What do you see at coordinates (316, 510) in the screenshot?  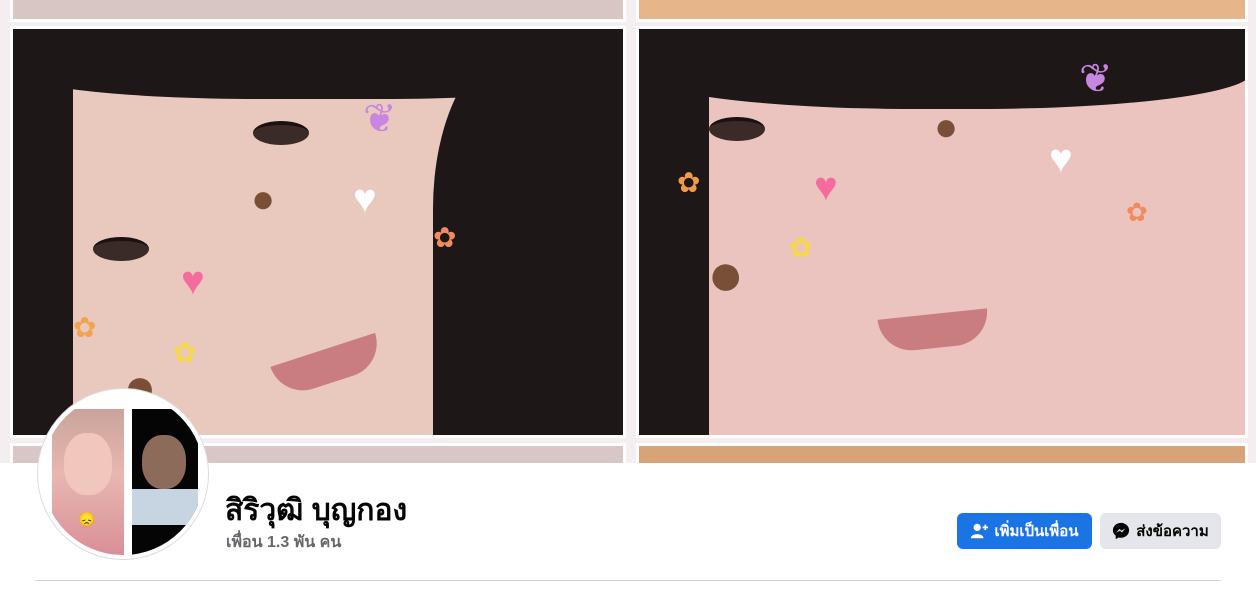 I see `profile-name: สิริวุฒิ บุญกอง` at bounding box center [316, 510].